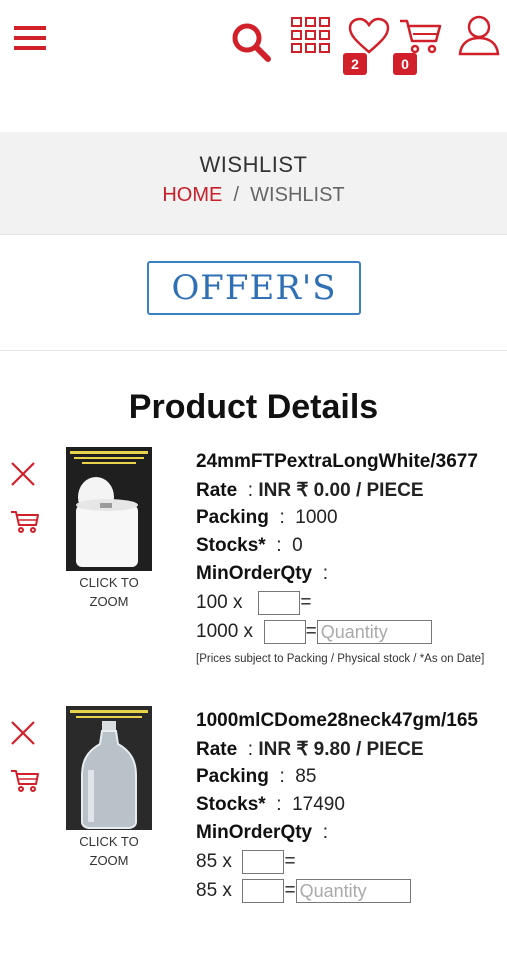 The image size is (507, 964). I want to click on product-name: 1000mlCDome28neck47gm/165, so click(337, 721).